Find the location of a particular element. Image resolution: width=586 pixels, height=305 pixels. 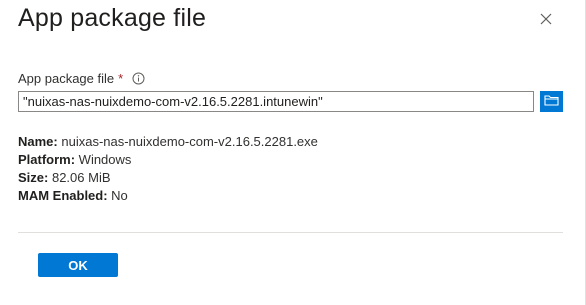

detail-mam-label: MAM Enabled: is located at coordinates (65, 195).